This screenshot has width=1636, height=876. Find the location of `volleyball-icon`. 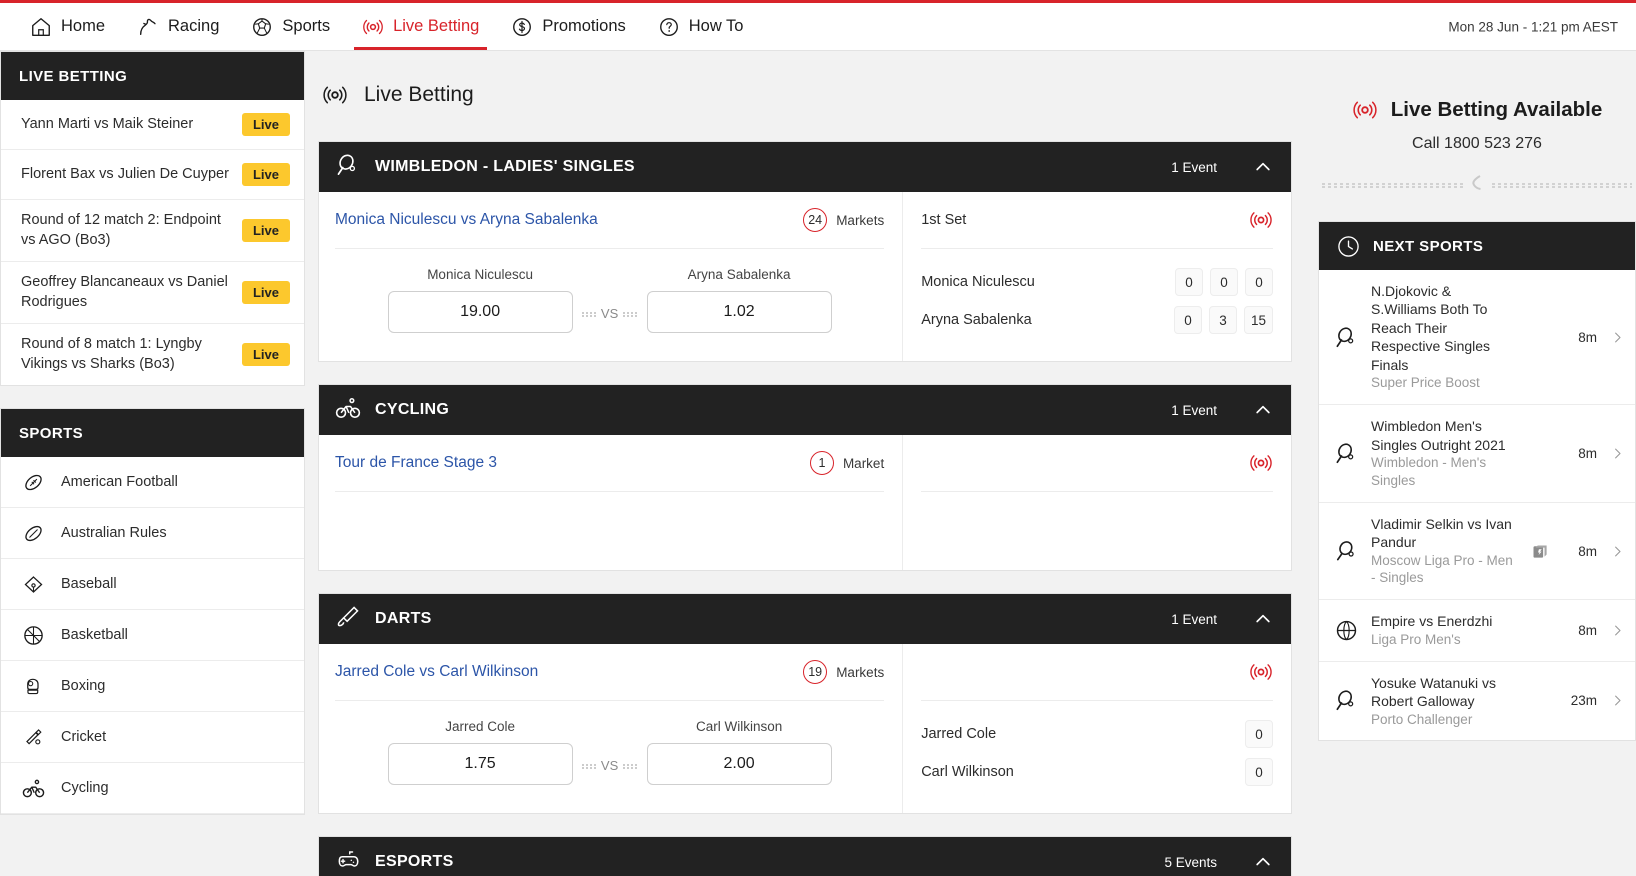

volleyball-icon is located at coordinates (1346, 630).